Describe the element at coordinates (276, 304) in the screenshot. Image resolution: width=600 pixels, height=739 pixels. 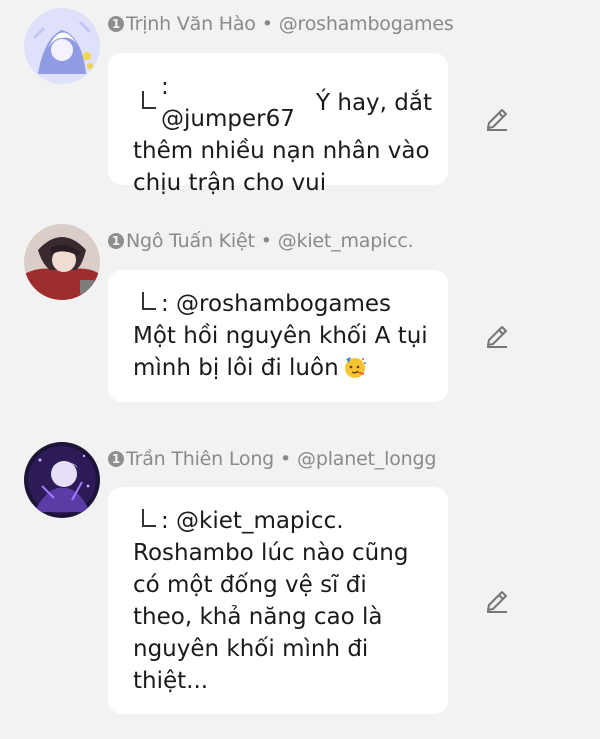
I see `reply-mention: : @roshambogames` at that location.